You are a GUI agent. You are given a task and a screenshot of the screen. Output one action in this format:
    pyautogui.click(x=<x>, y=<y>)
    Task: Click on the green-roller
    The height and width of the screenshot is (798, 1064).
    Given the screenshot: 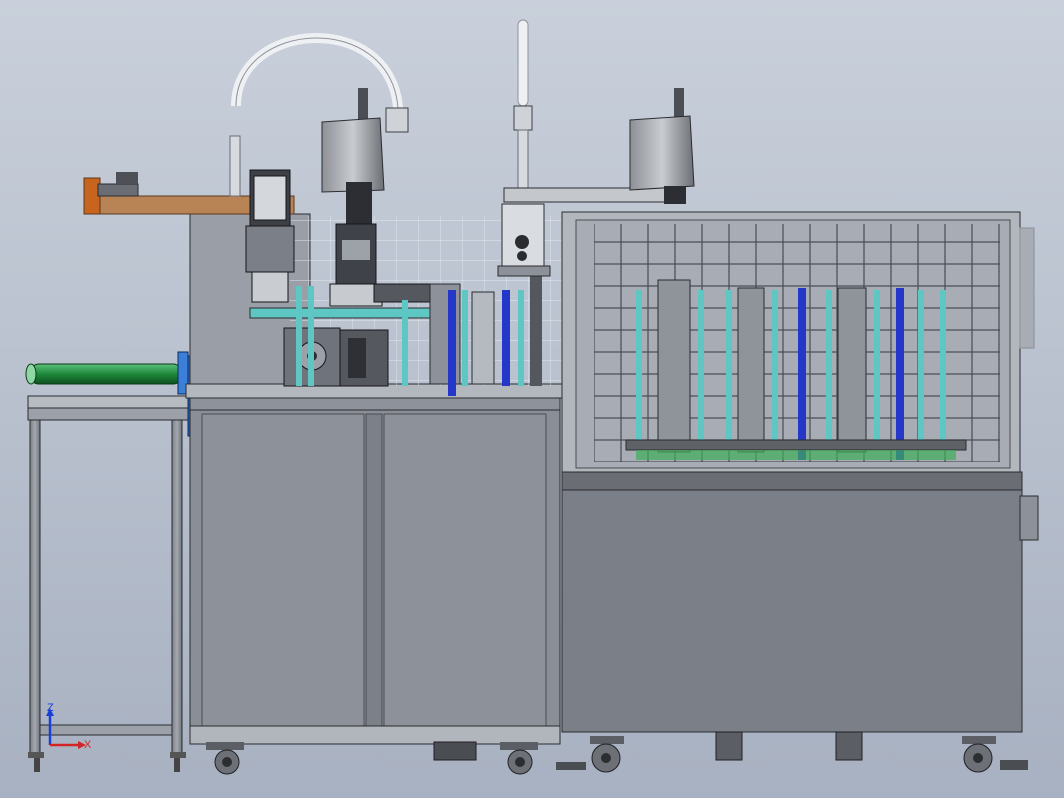 What is the action you would take?
    pyautogui.click(x=104, y=374)
    